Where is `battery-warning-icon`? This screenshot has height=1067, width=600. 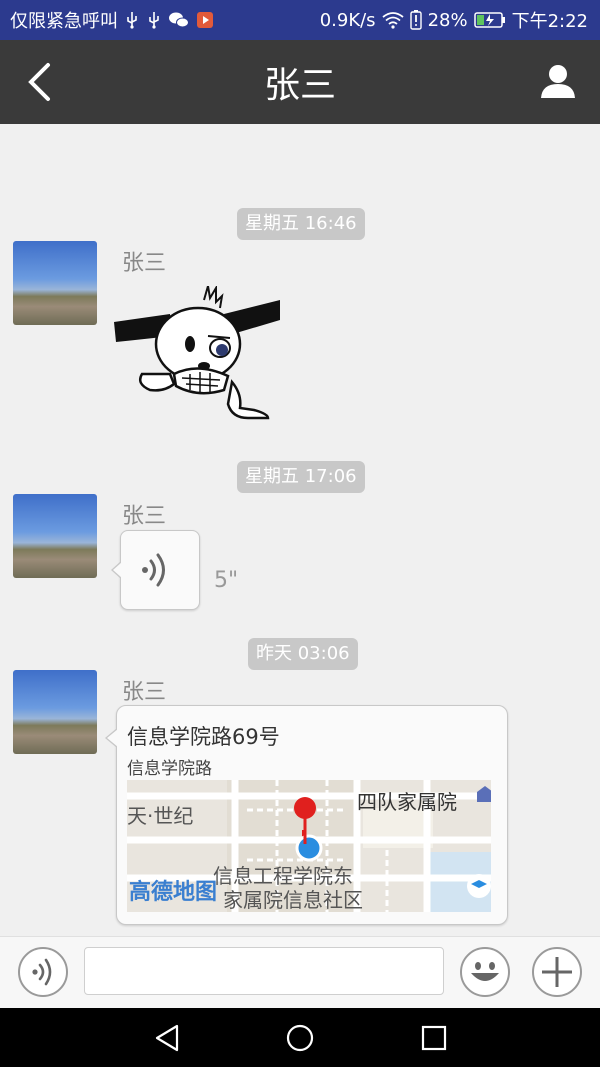 battery-warning-icon is located at coordinates (415, 20).